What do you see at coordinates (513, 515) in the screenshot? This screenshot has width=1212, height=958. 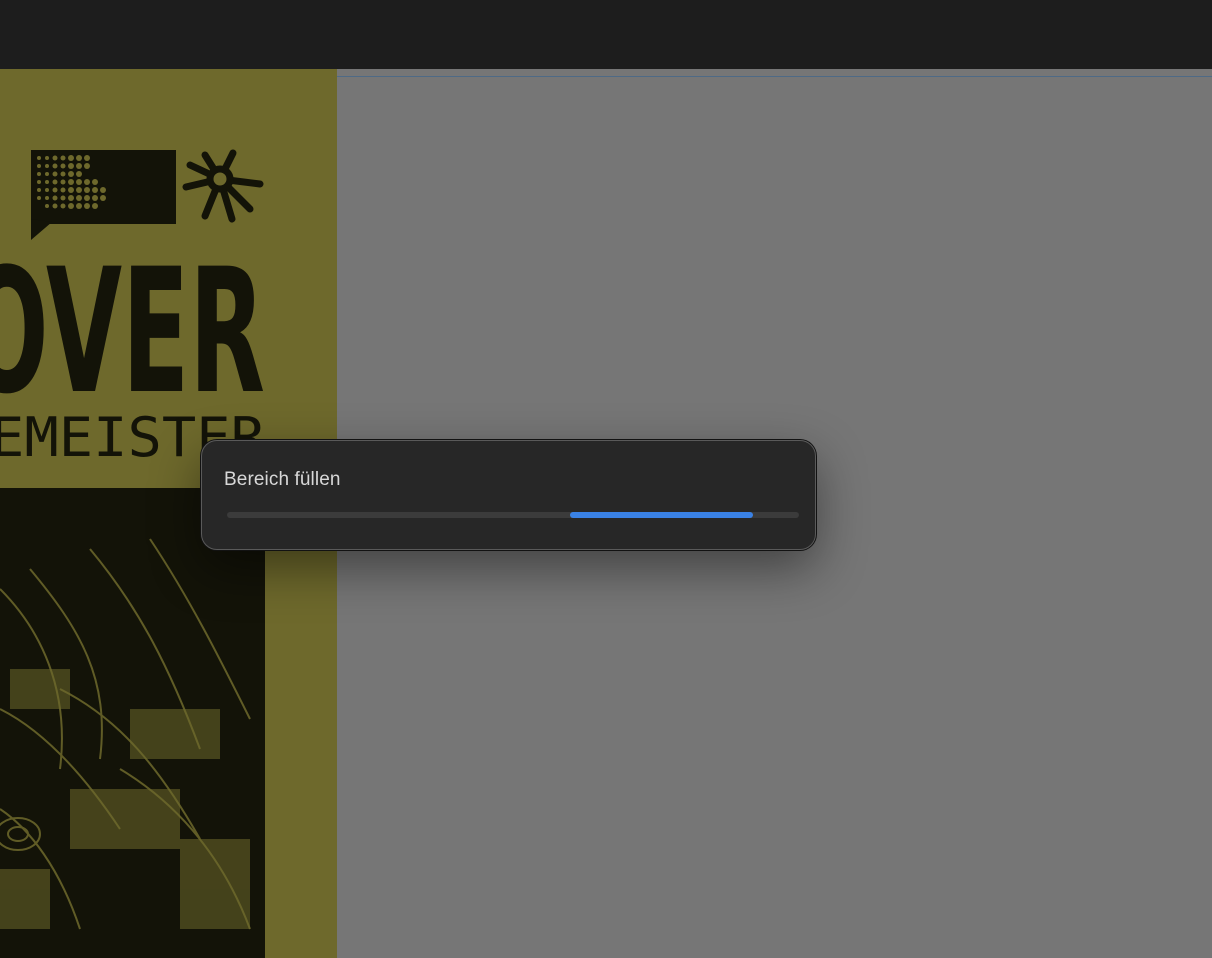 I see `progress-bar` at bounding box center [513, 515].